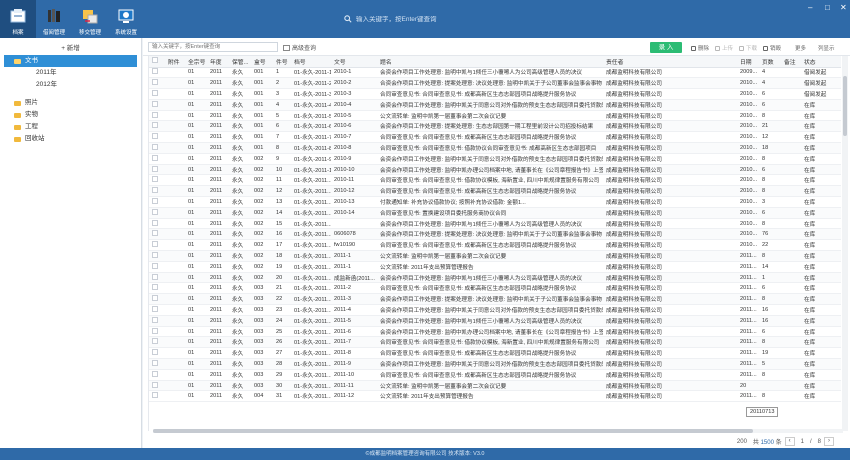 The image size is (850, 460). What do you see at coordinates (670, 62) in the screenshot?
I see `column-header: 责任者` at bounding box center [670, 62].